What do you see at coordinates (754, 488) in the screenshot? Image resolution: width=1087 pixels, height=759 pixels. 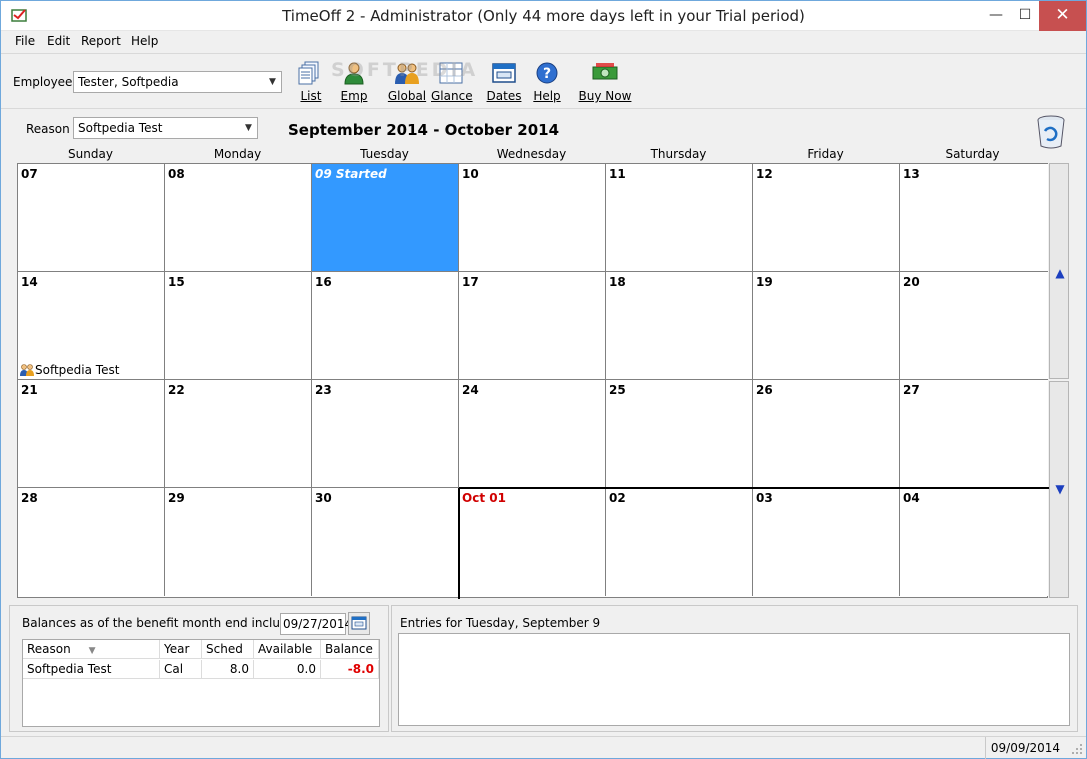 I see `month-boundary-line` at bounding box center [754, 488].